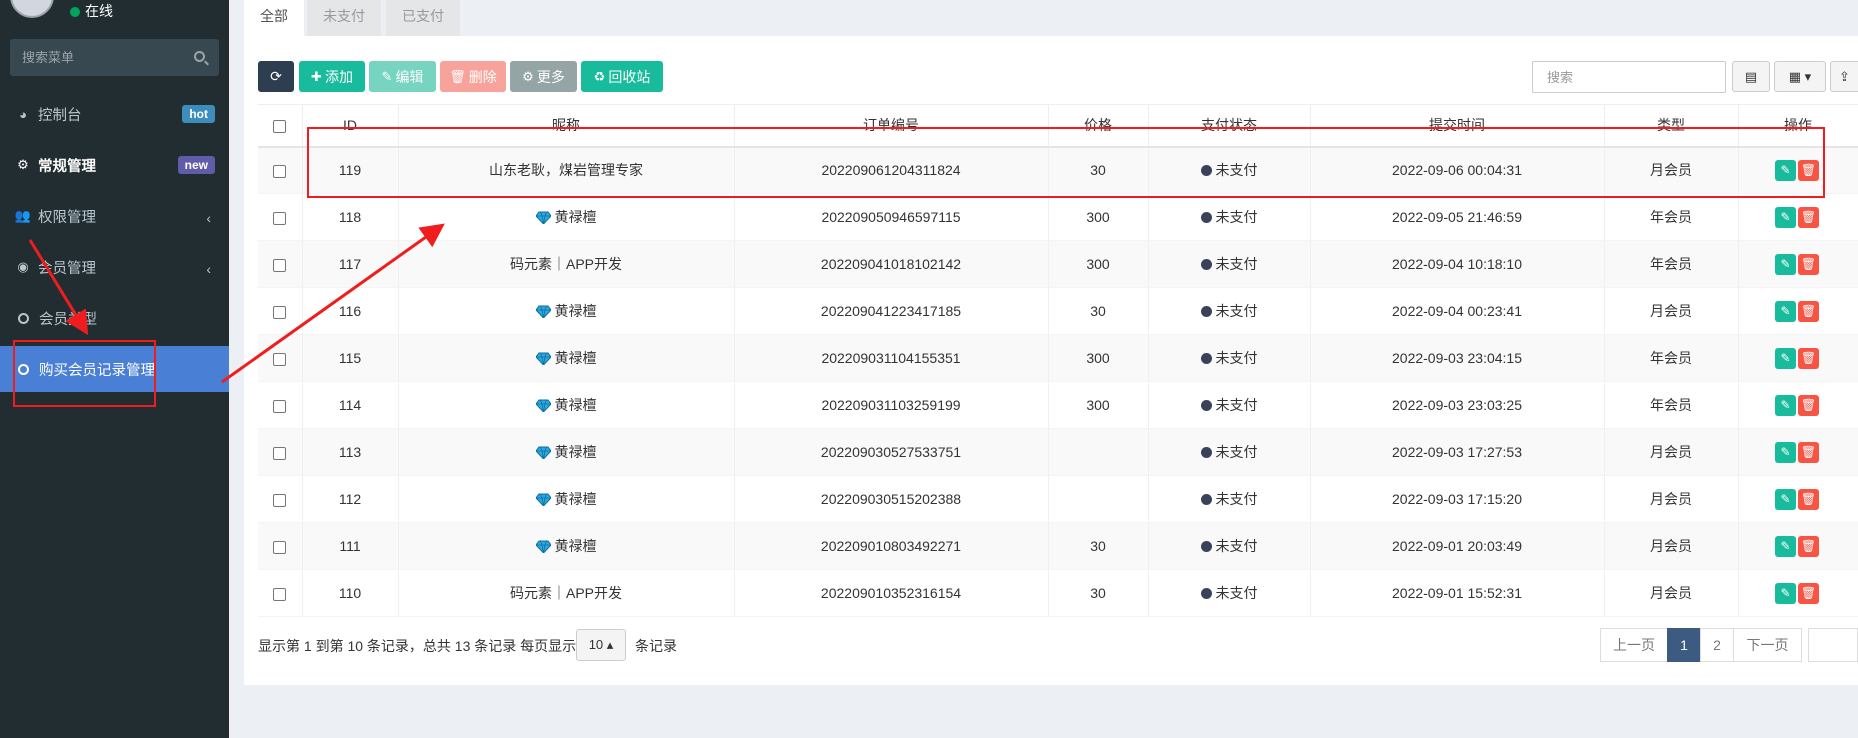  What do you see at coordinates (114, 216) in the screenshot?
I see `sidebar-item-permissions: 👥 权限管理 ‹` at bounding box center [114, 216].